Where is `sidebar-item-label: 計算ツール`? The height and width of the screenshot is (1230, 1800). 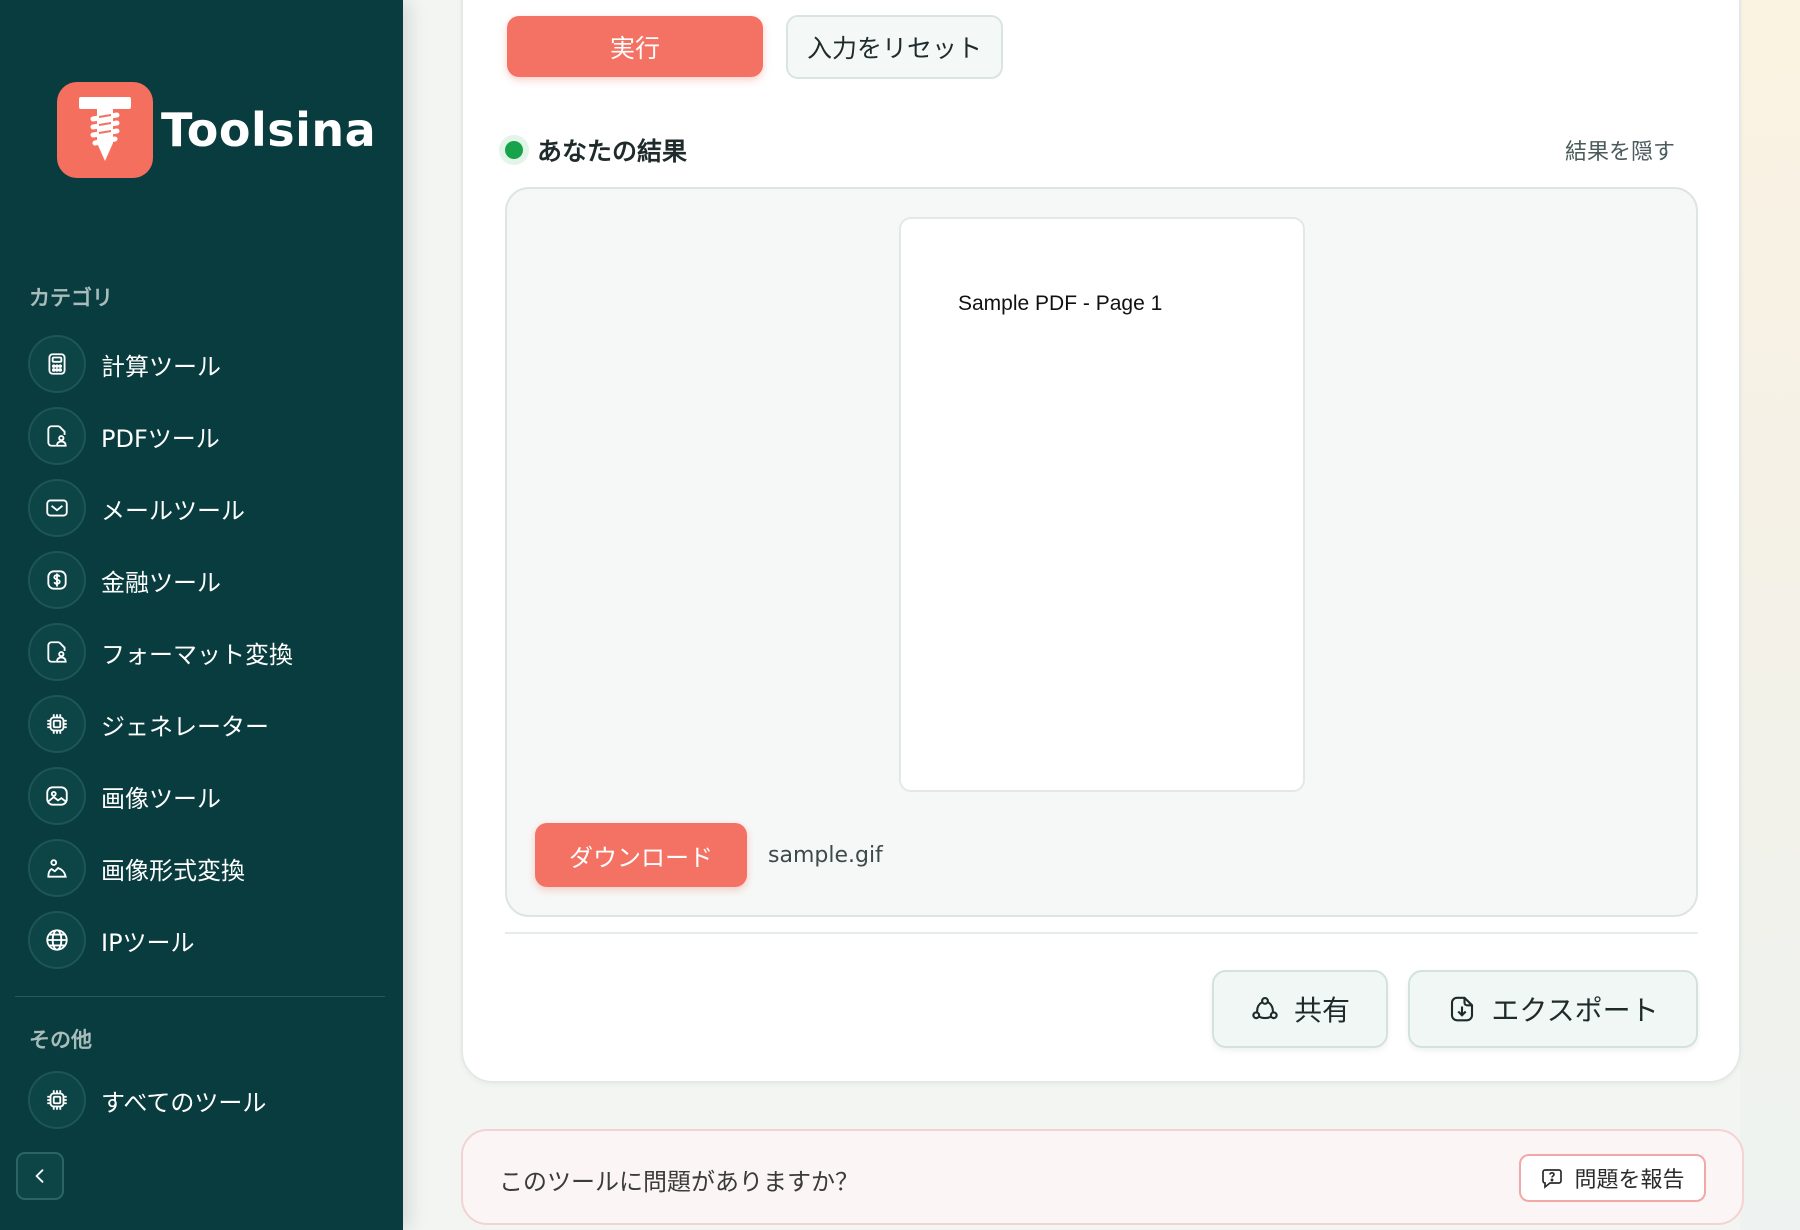
sidebar-item-label: 計算ツール is located at coordinates (161, 366).